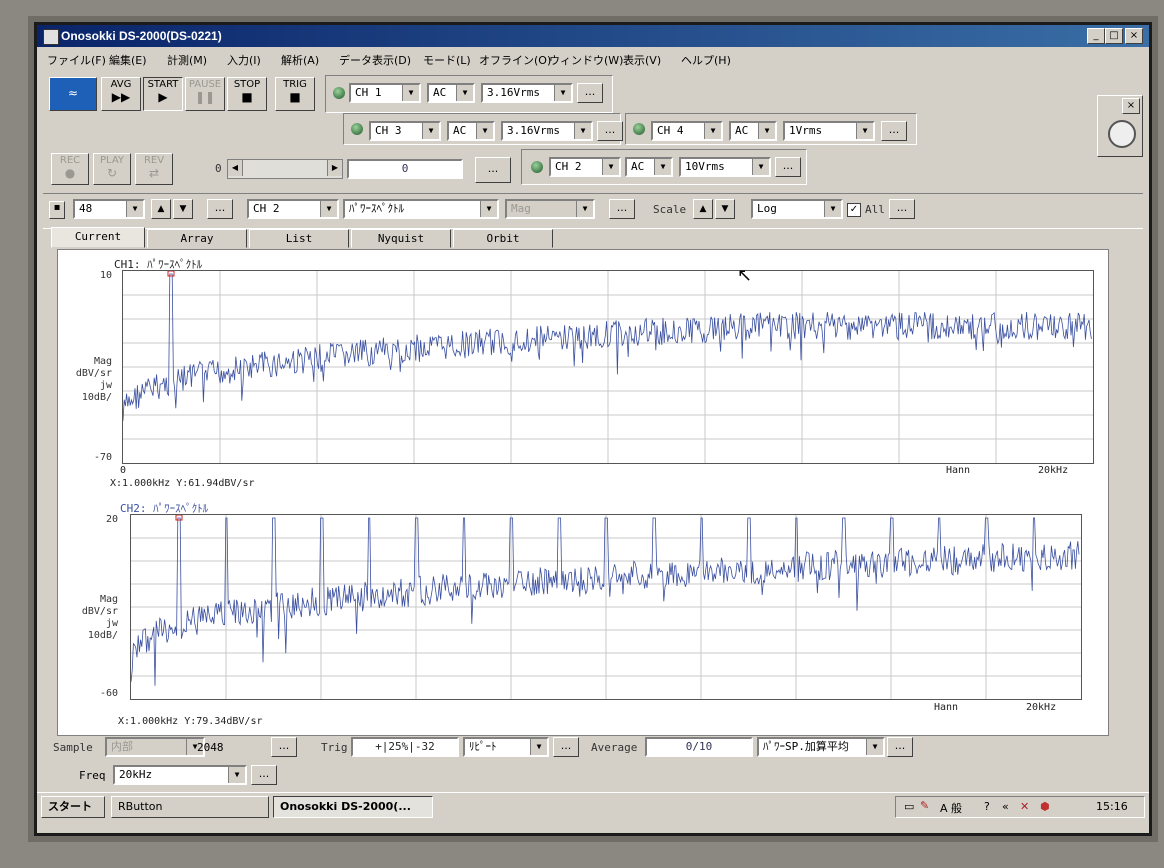  What do you see at coordinates (1131, 106) in the screenshot?
I see `side-panel-close-icon: ×` at bounding box center [1131, 106].